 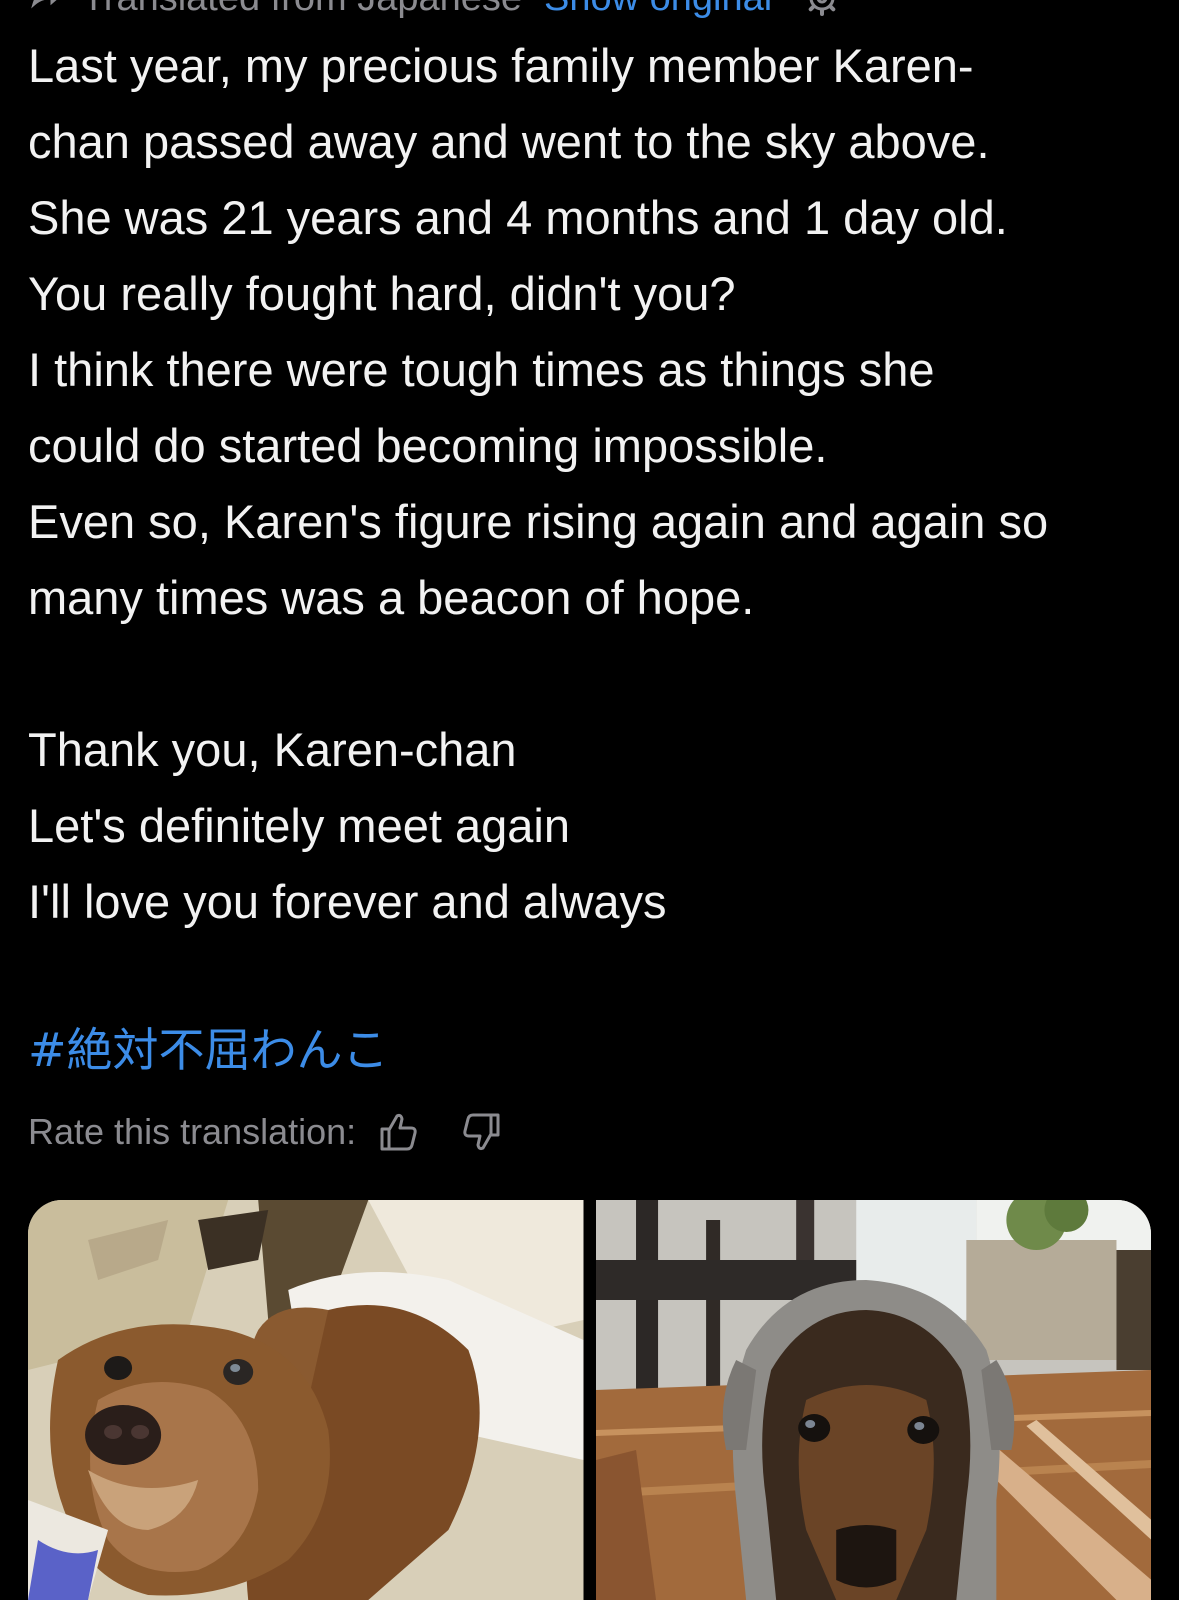 What do you see at coordinates (299, 825) in the screenshot?
I see `post-line: Let's definitely meet again` at bounding box center [299, 825].